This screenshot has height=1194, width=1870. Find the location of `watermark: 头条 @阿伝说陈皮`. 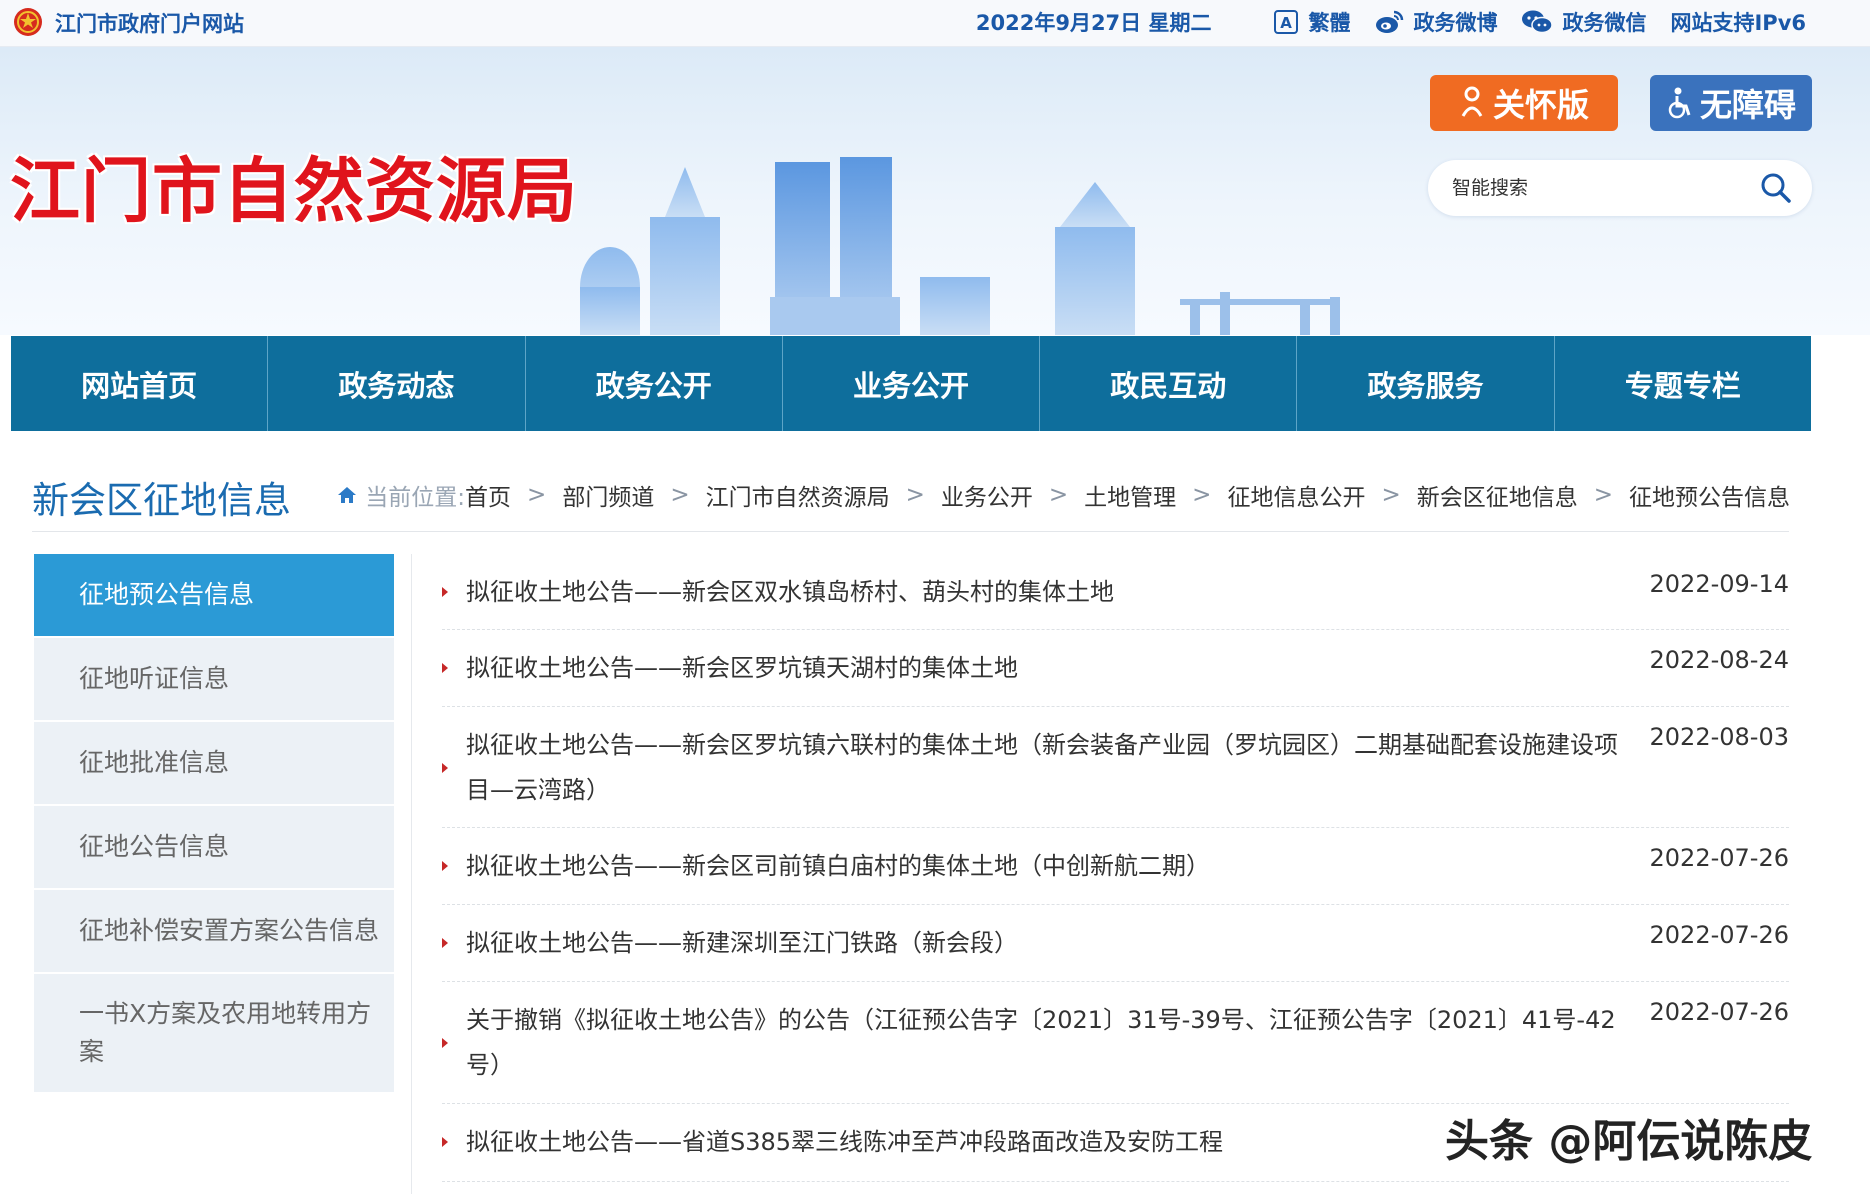

watermark: 头条 @阿伝说陈皮 is located at coordinates (1629, 1141).